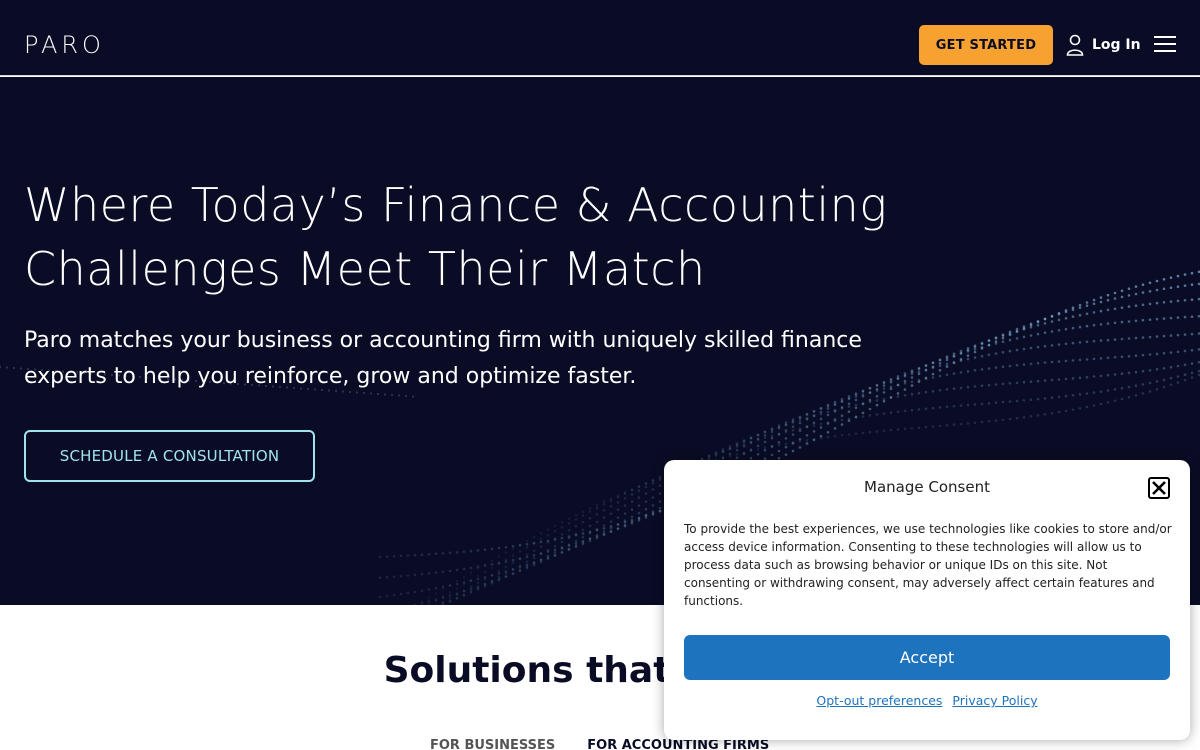 This screenshot has height=750, width=1200. What do you see at coordinates (600, 38) in the screenshot?
I see `site-header: PARO GET STARTED Log In` at bounding box center [600, 38].